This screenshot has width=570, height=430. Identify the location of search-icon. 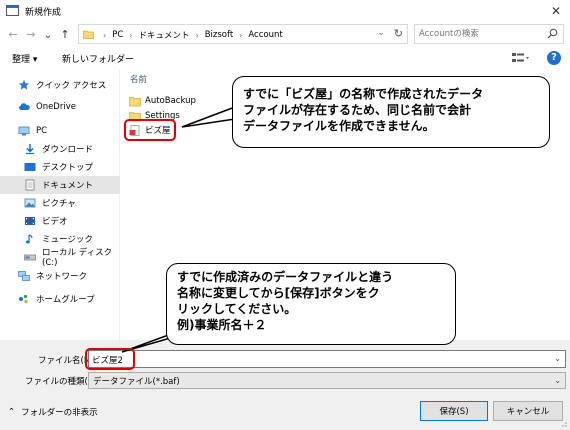
(552, 33).